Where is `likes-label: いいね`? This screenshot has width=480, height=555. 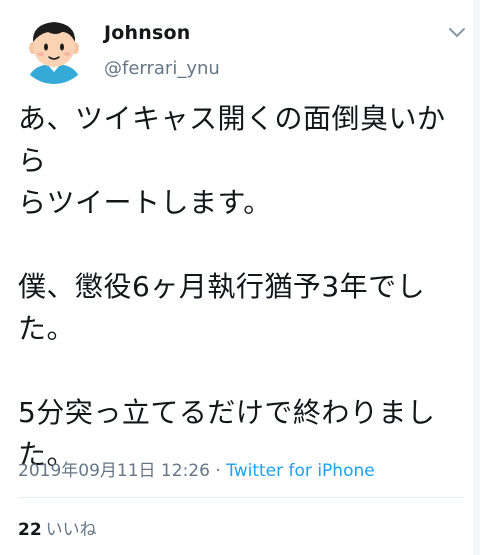 likes-label: いいね is located at coordinates (71, 530).